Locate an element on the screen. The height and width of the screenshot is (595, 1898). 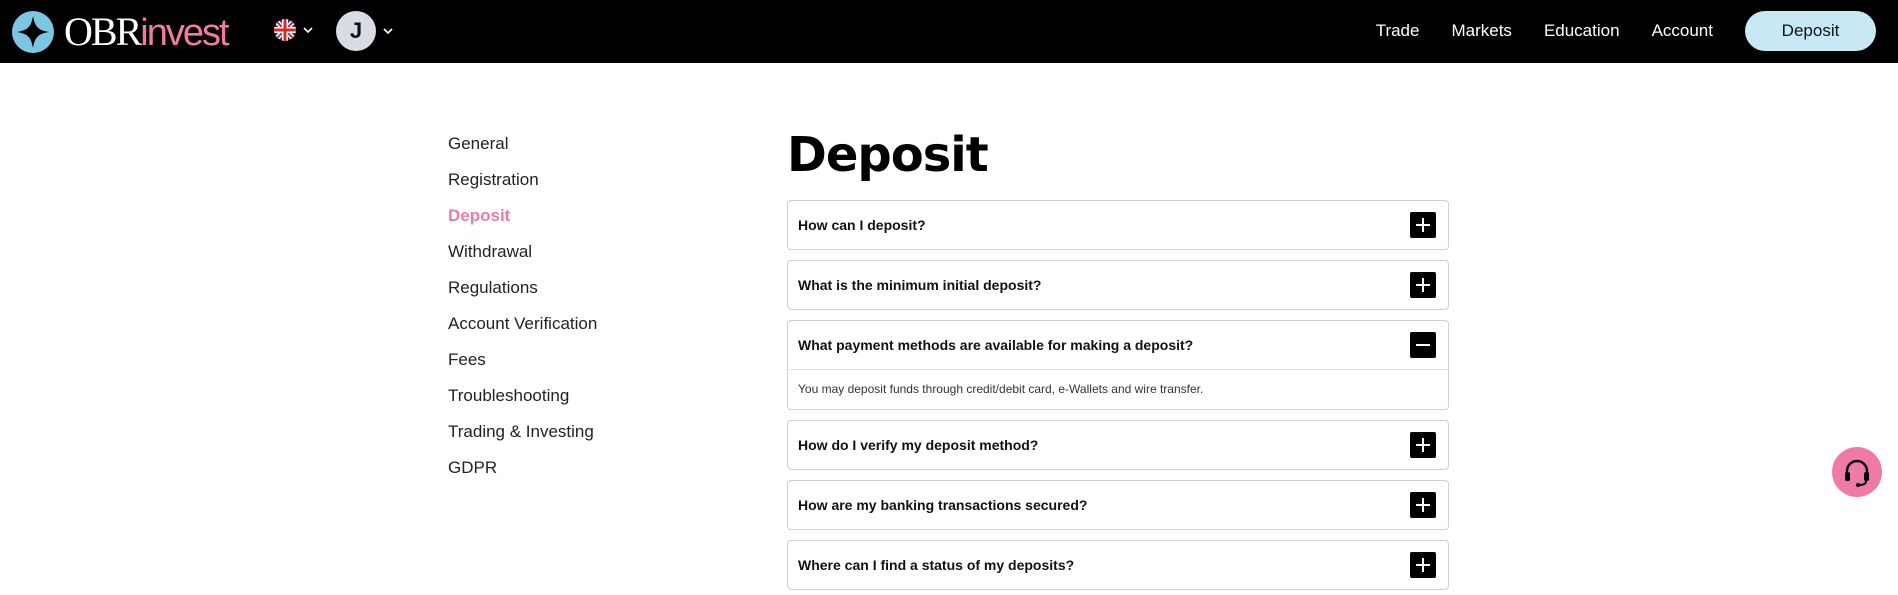
user-menu: J is located at coordinates (365, 31).